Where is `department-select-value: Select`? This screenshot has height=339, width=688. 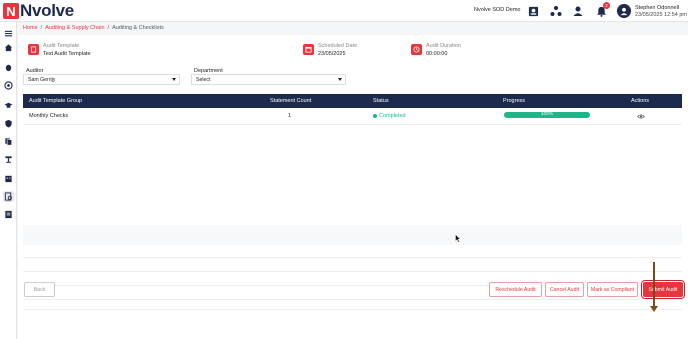
department-select-value: Select is located at coordinates (203, 80).